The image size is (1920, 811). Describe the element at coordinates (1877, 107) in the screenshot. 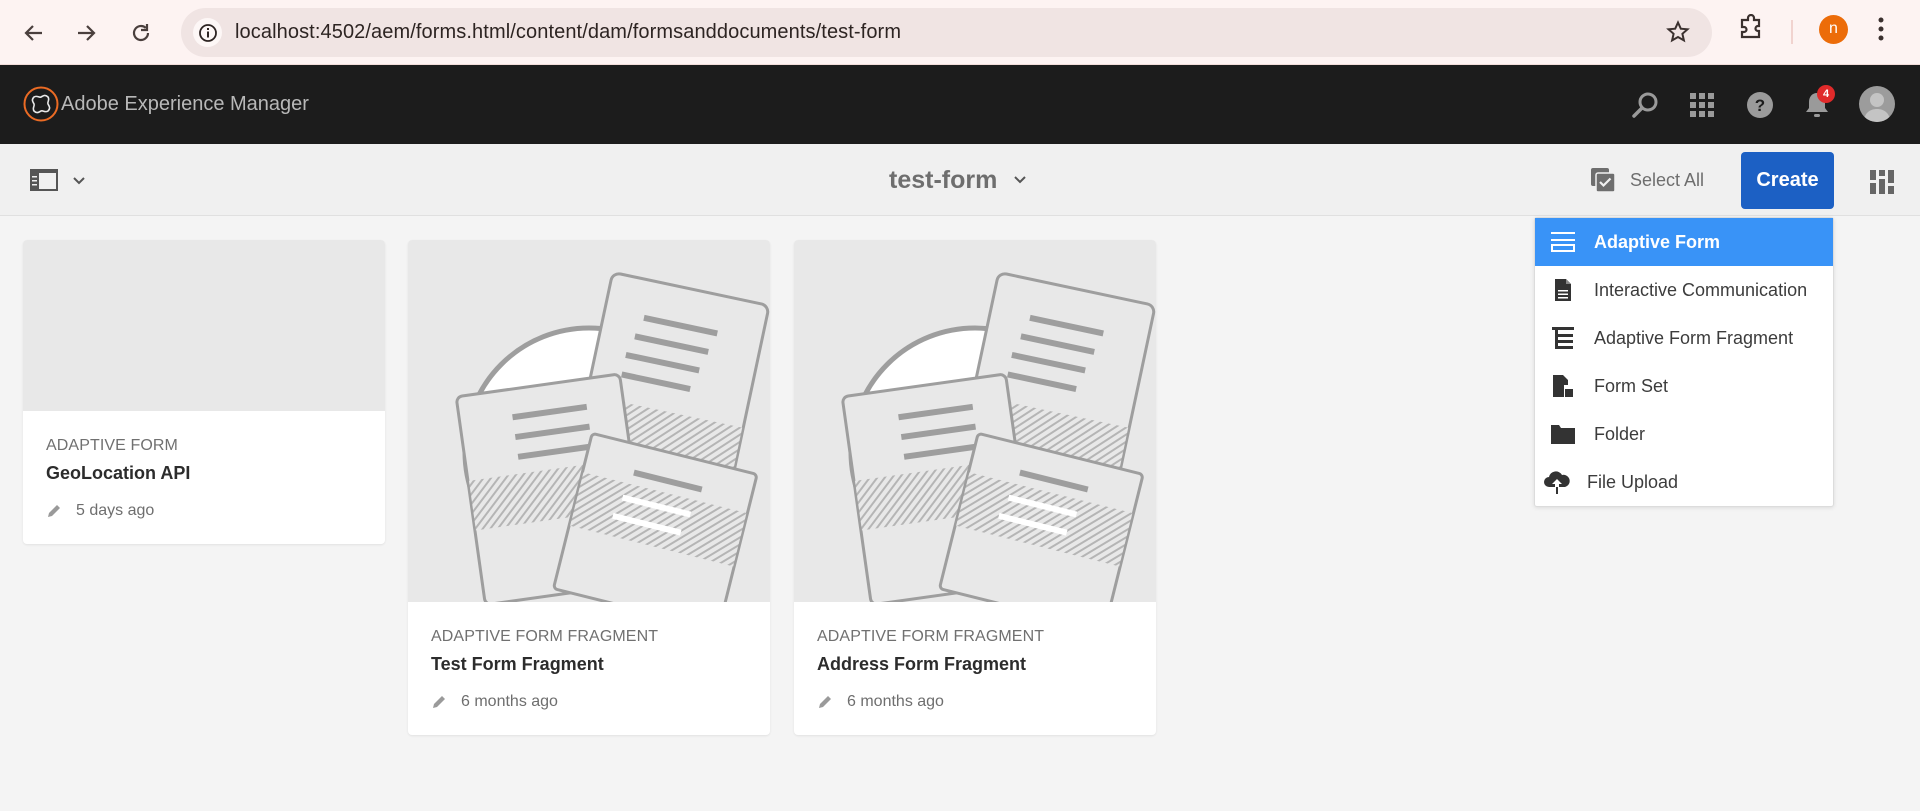

I see `user-silhouette-icon` at that location.